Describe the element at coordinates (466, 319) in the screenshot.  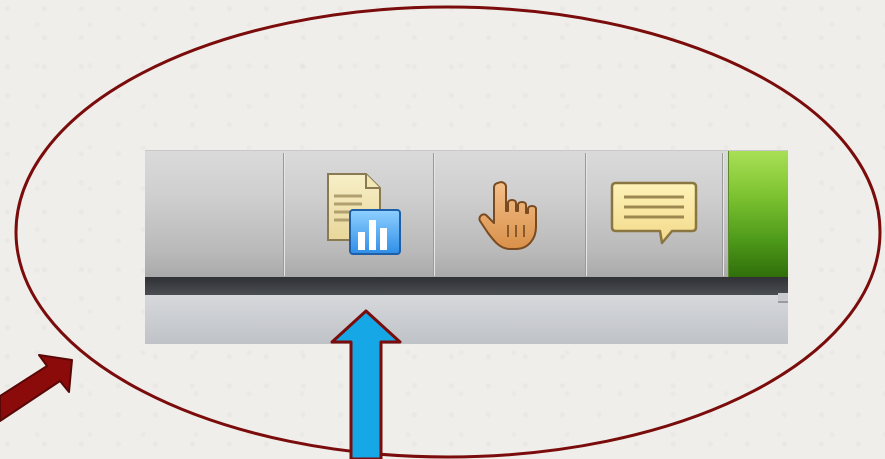
I see `status-strip` at that location.